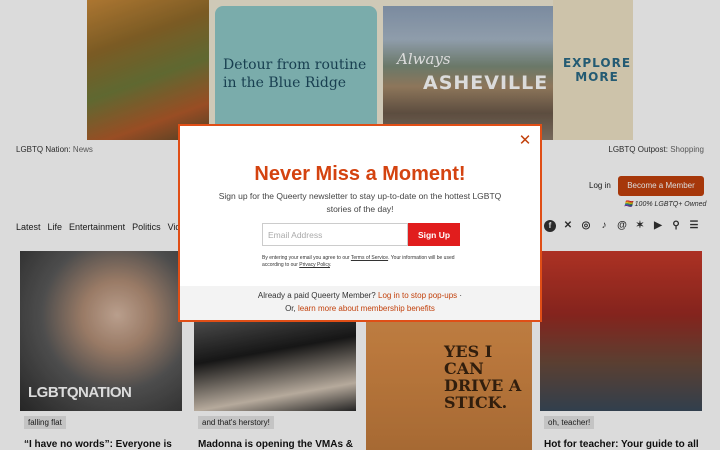  Describe the element at coordinates (290, 308) in the screenshot. I see `or-text: Or,` at that location.